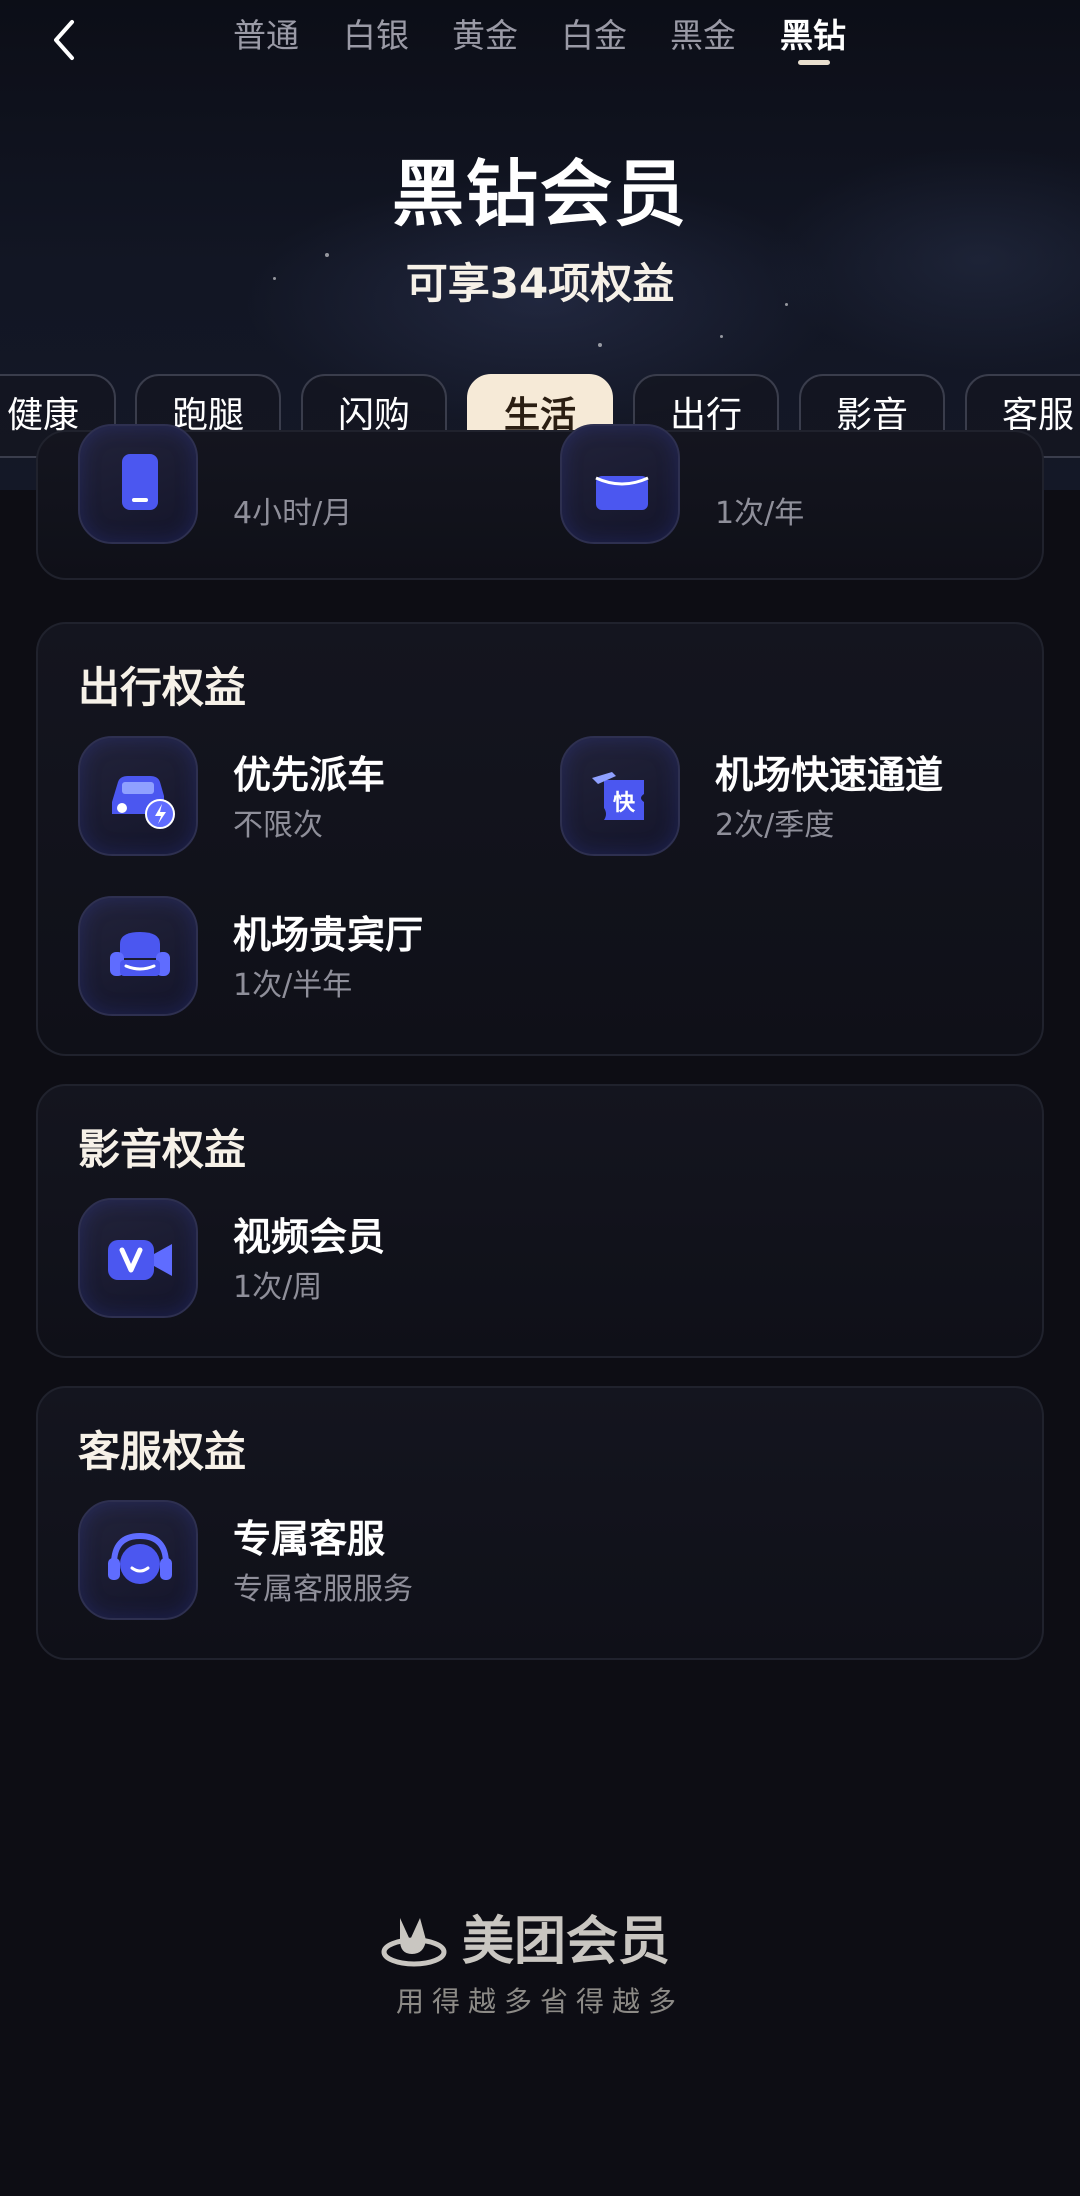 The image size is (1080, 2196). I want to click on meituan-member-logo: 美团会员, so click(540, 1942).